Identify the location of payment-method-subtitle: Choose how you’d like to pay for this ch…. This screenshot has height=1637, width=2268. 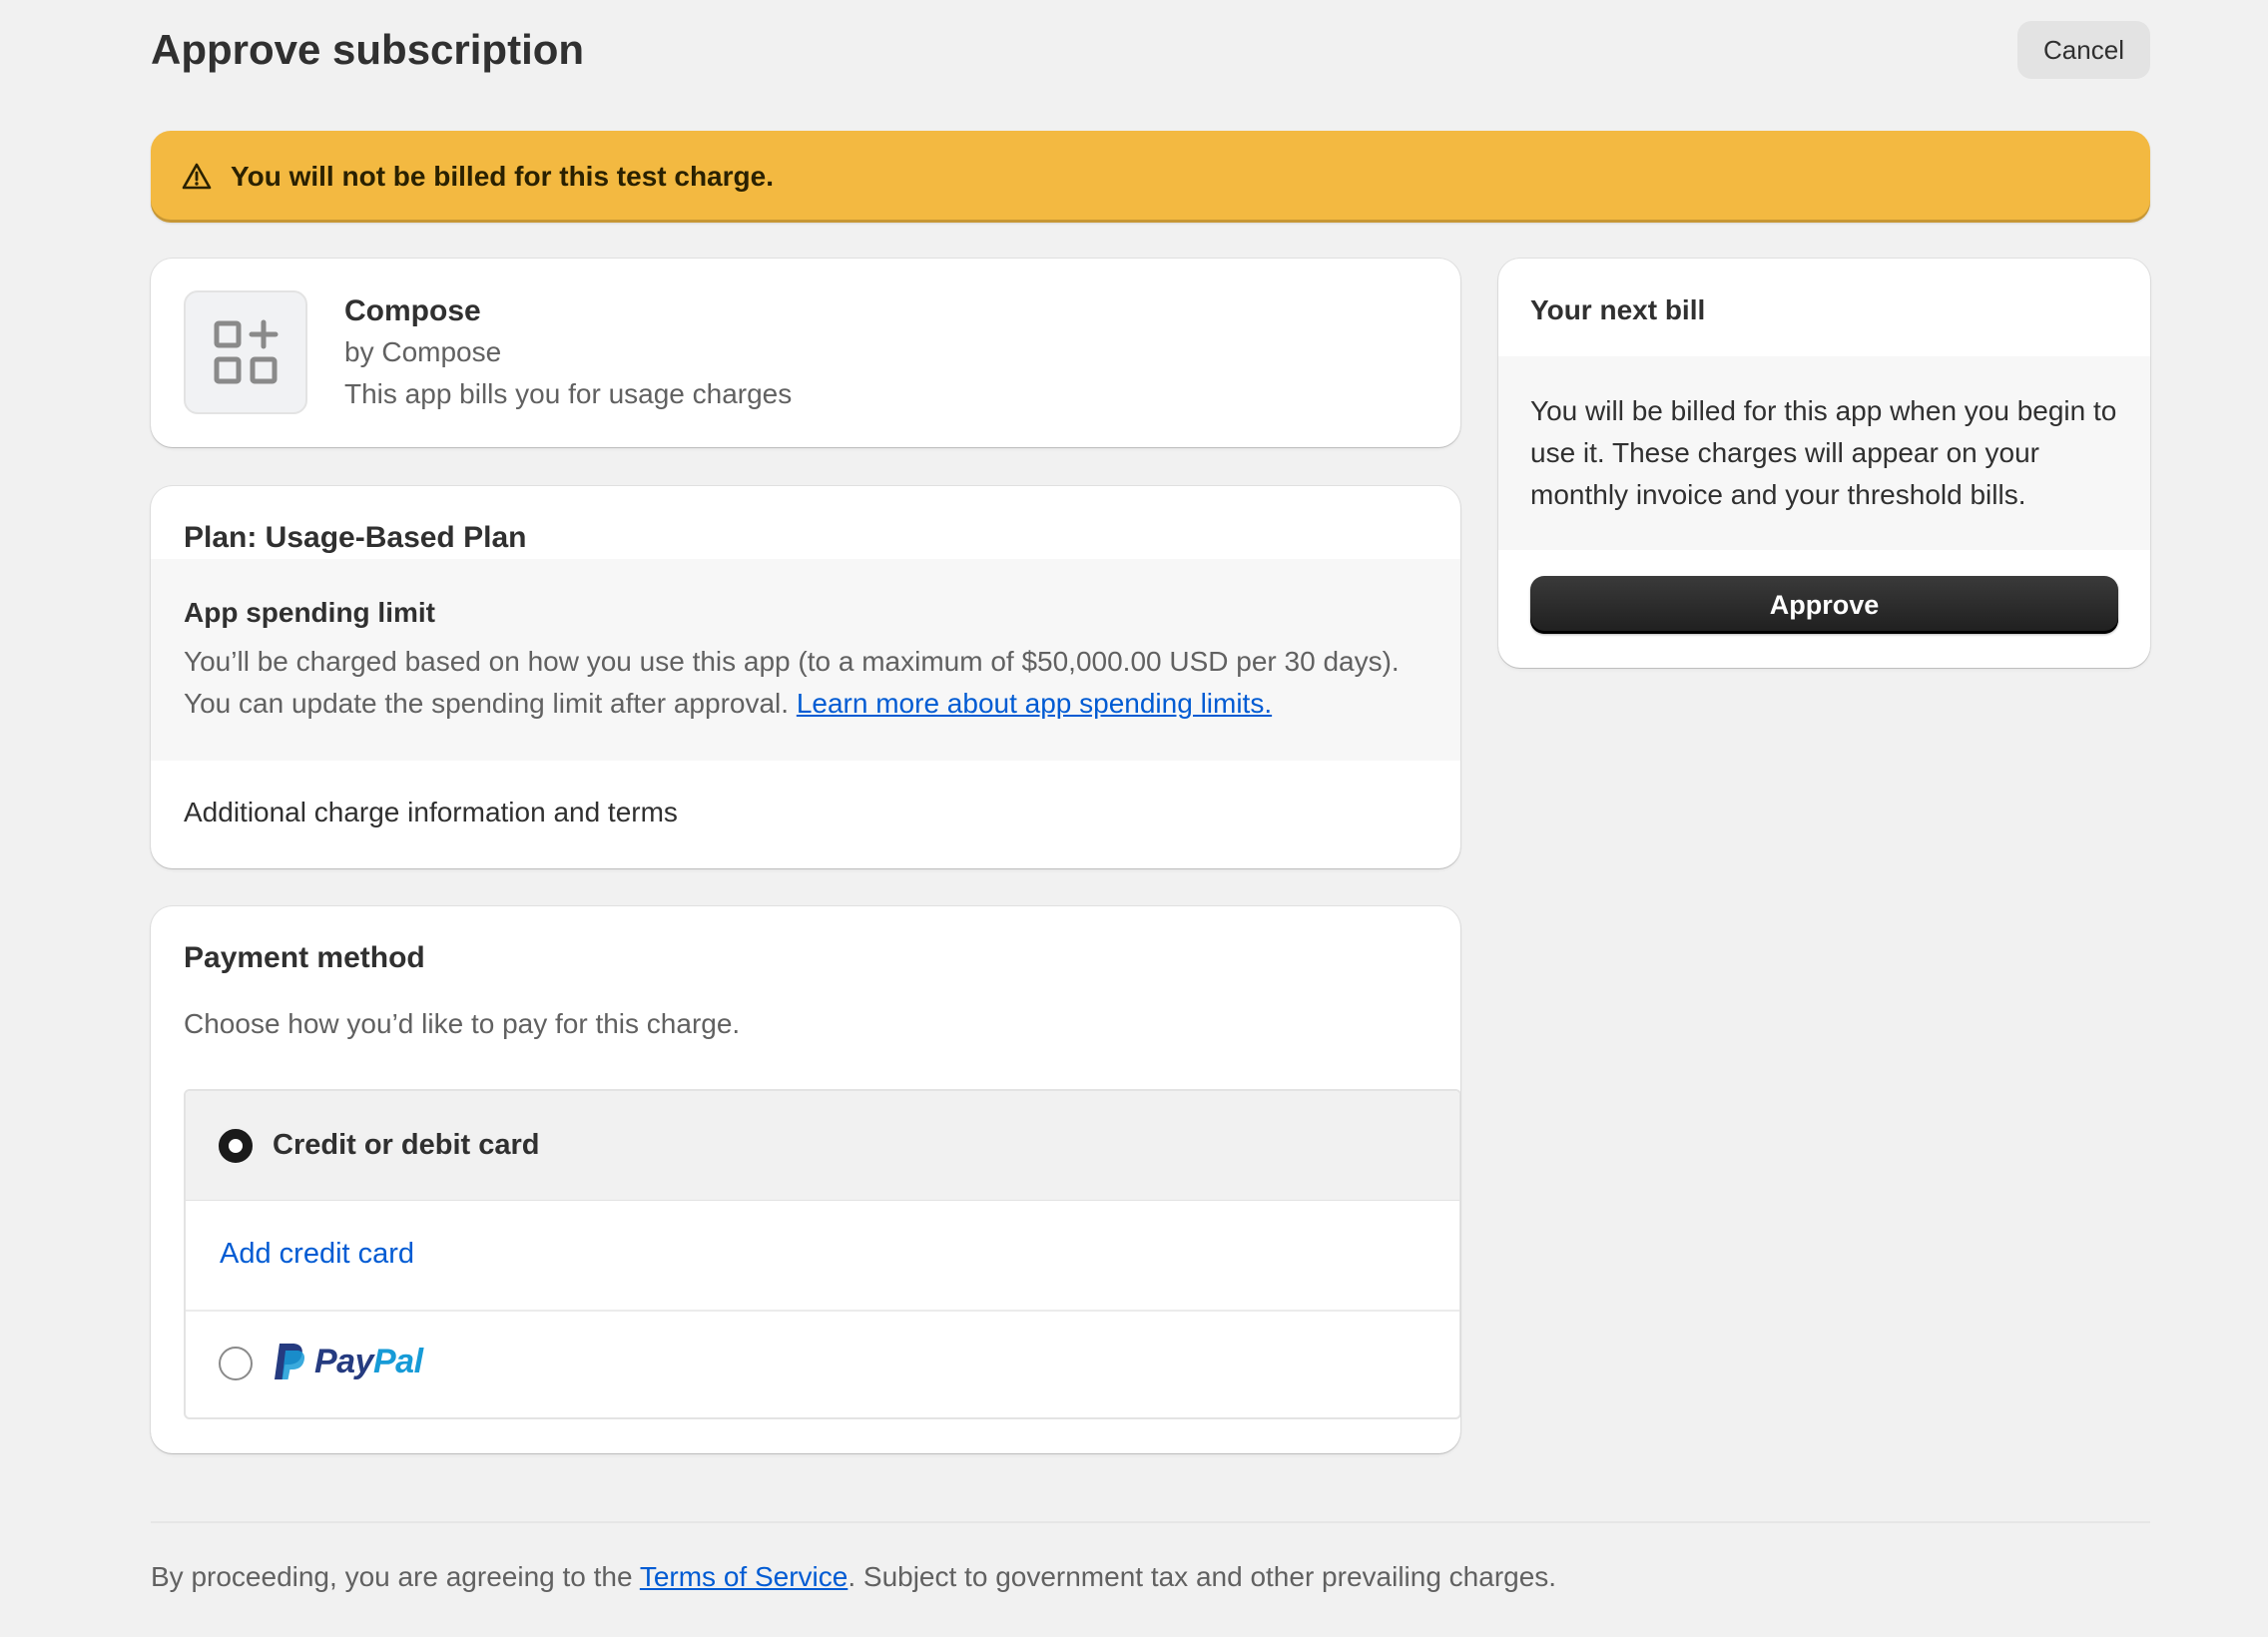
(462, 1023).